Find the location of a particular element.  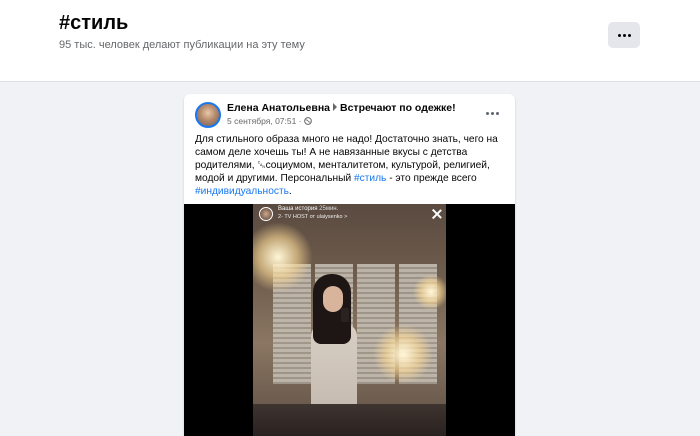

hashtag-title: #стиль is located at coordinates (94, 23).